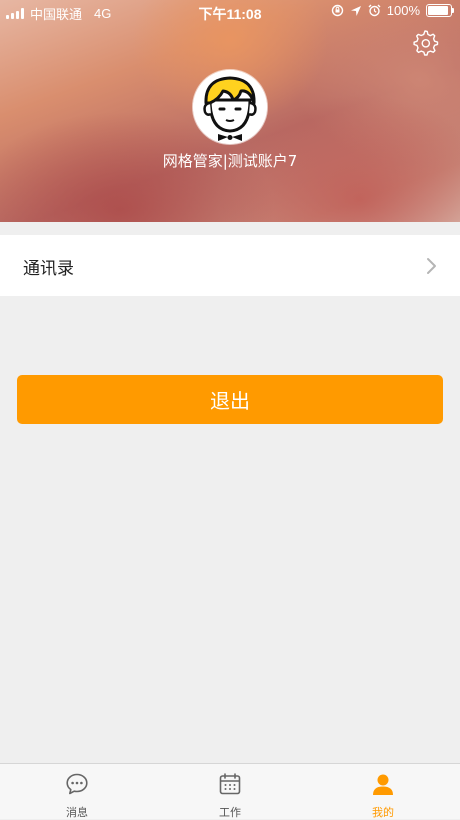 The width and height of the screenshot is (460, 820). What do you see at coordinates (48, 269) in the screenshot?
I see `contacts-label: 通讯录` at bounding box center [48, 269].